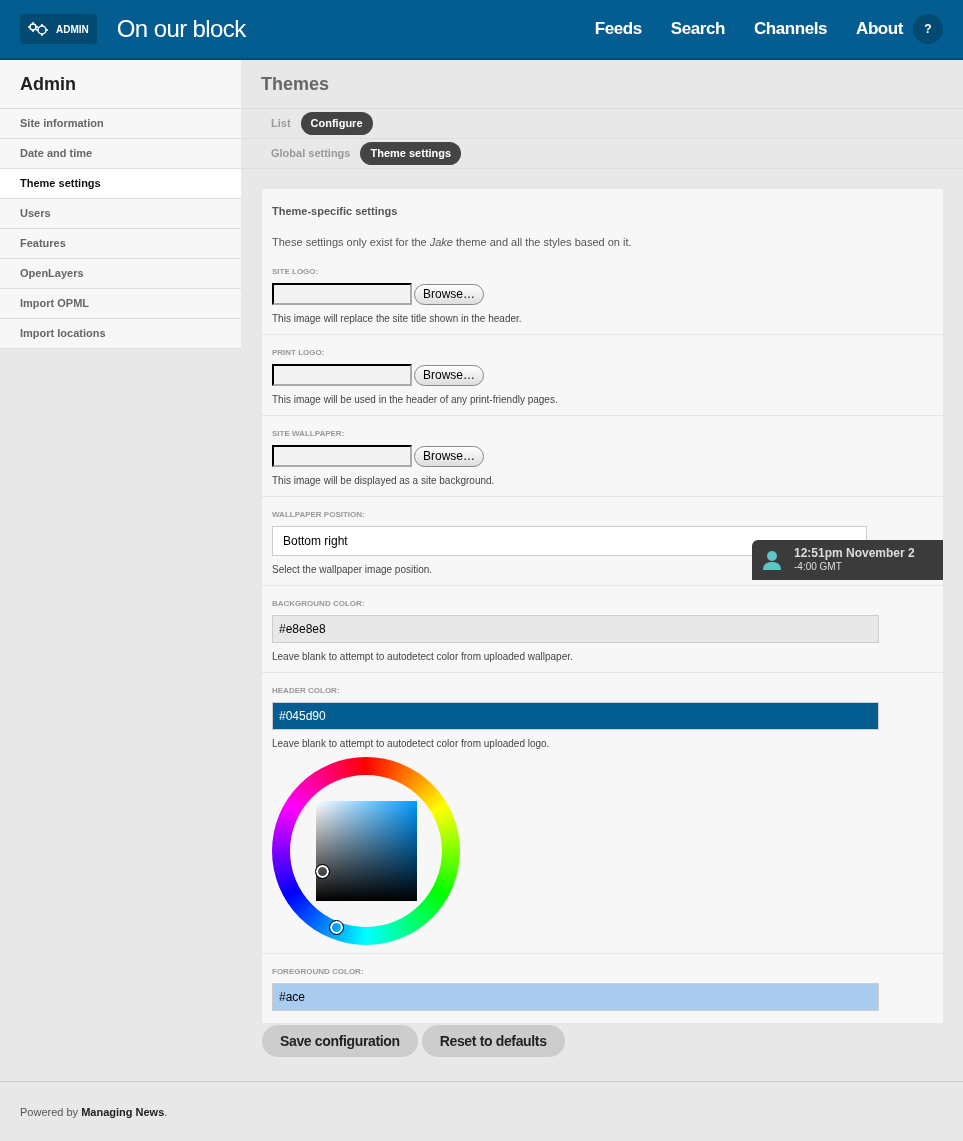 This screenshot has height=1141, width=963. Describe the element at coordinates (296, 272) in the screenshot. I see `field-label: SITE LOGO:` at that location.